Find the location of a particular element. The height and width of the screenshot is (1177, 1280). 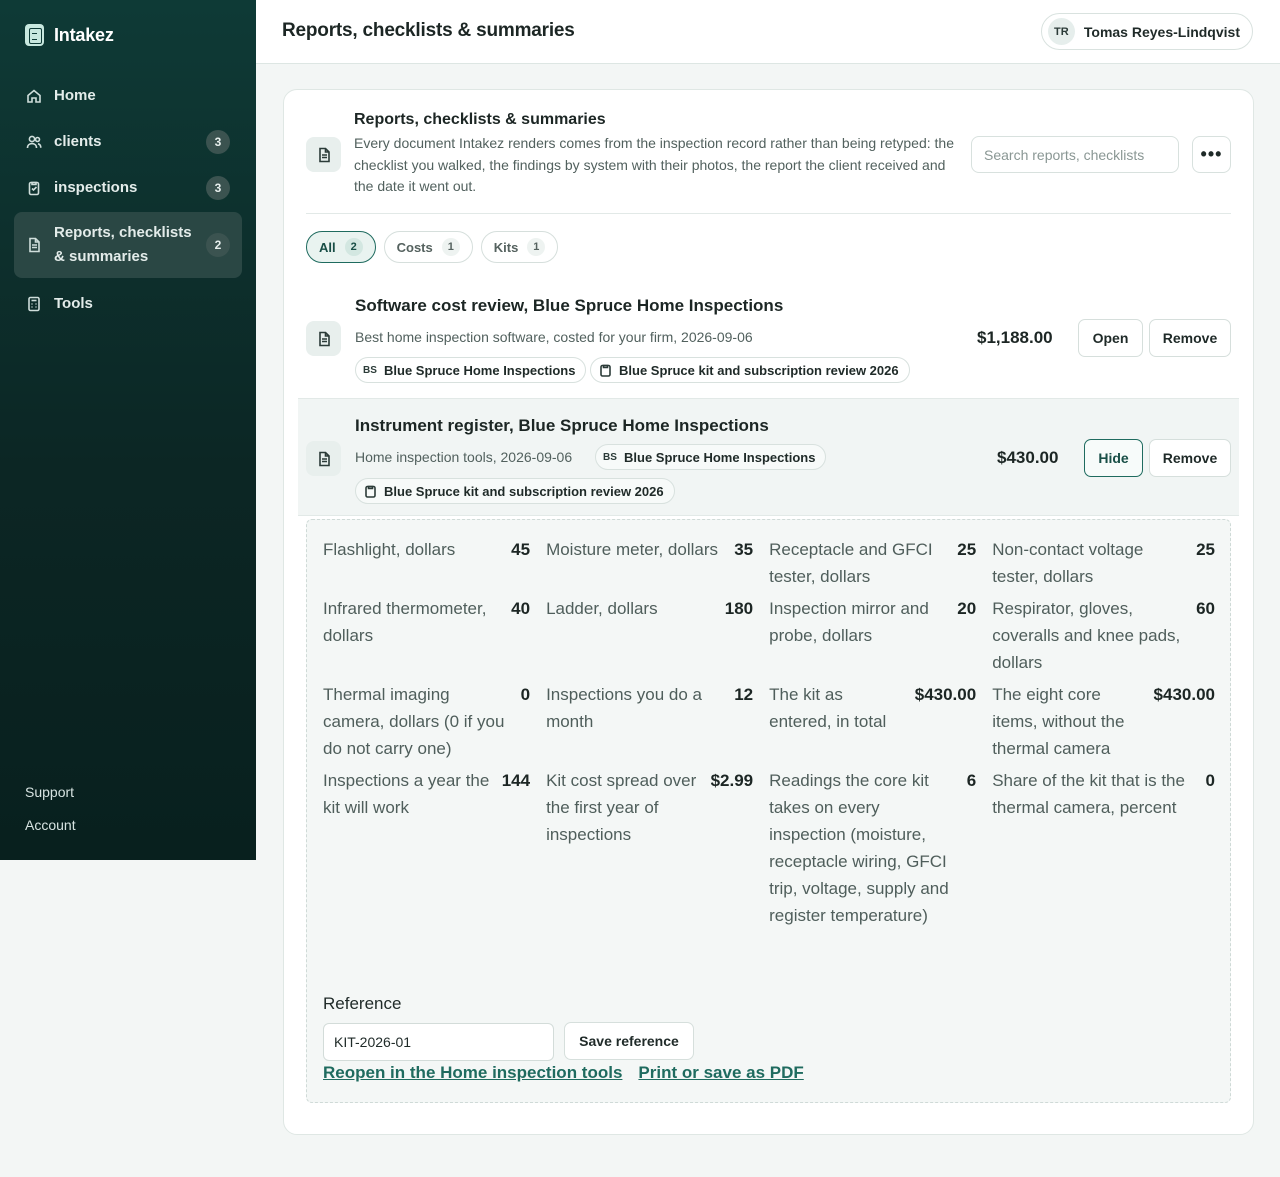

filter-costs: Costs 1 is located at coordinates (428, 247).